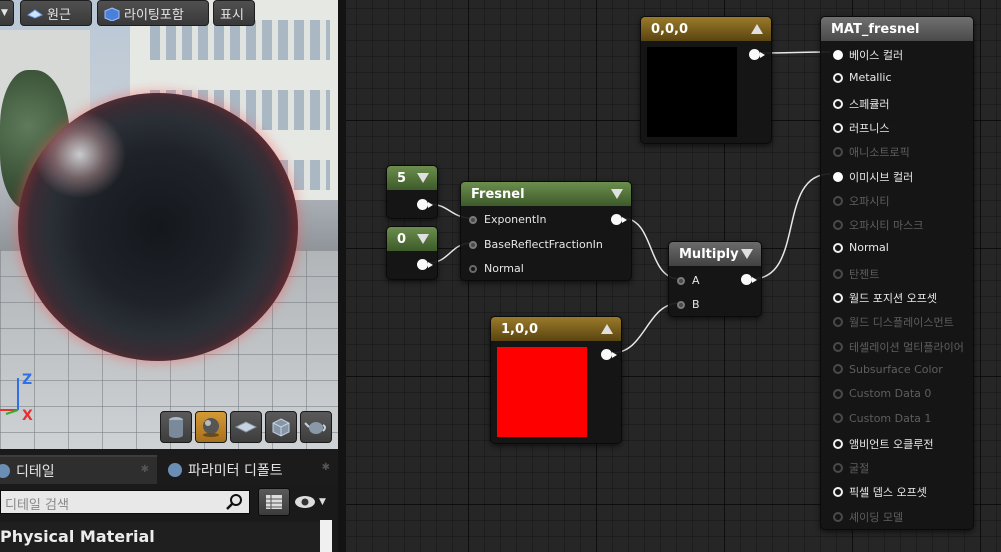 The width and height of the screenshot is (1001, 552). I want to click on panel-splitter, so click(342, 276).